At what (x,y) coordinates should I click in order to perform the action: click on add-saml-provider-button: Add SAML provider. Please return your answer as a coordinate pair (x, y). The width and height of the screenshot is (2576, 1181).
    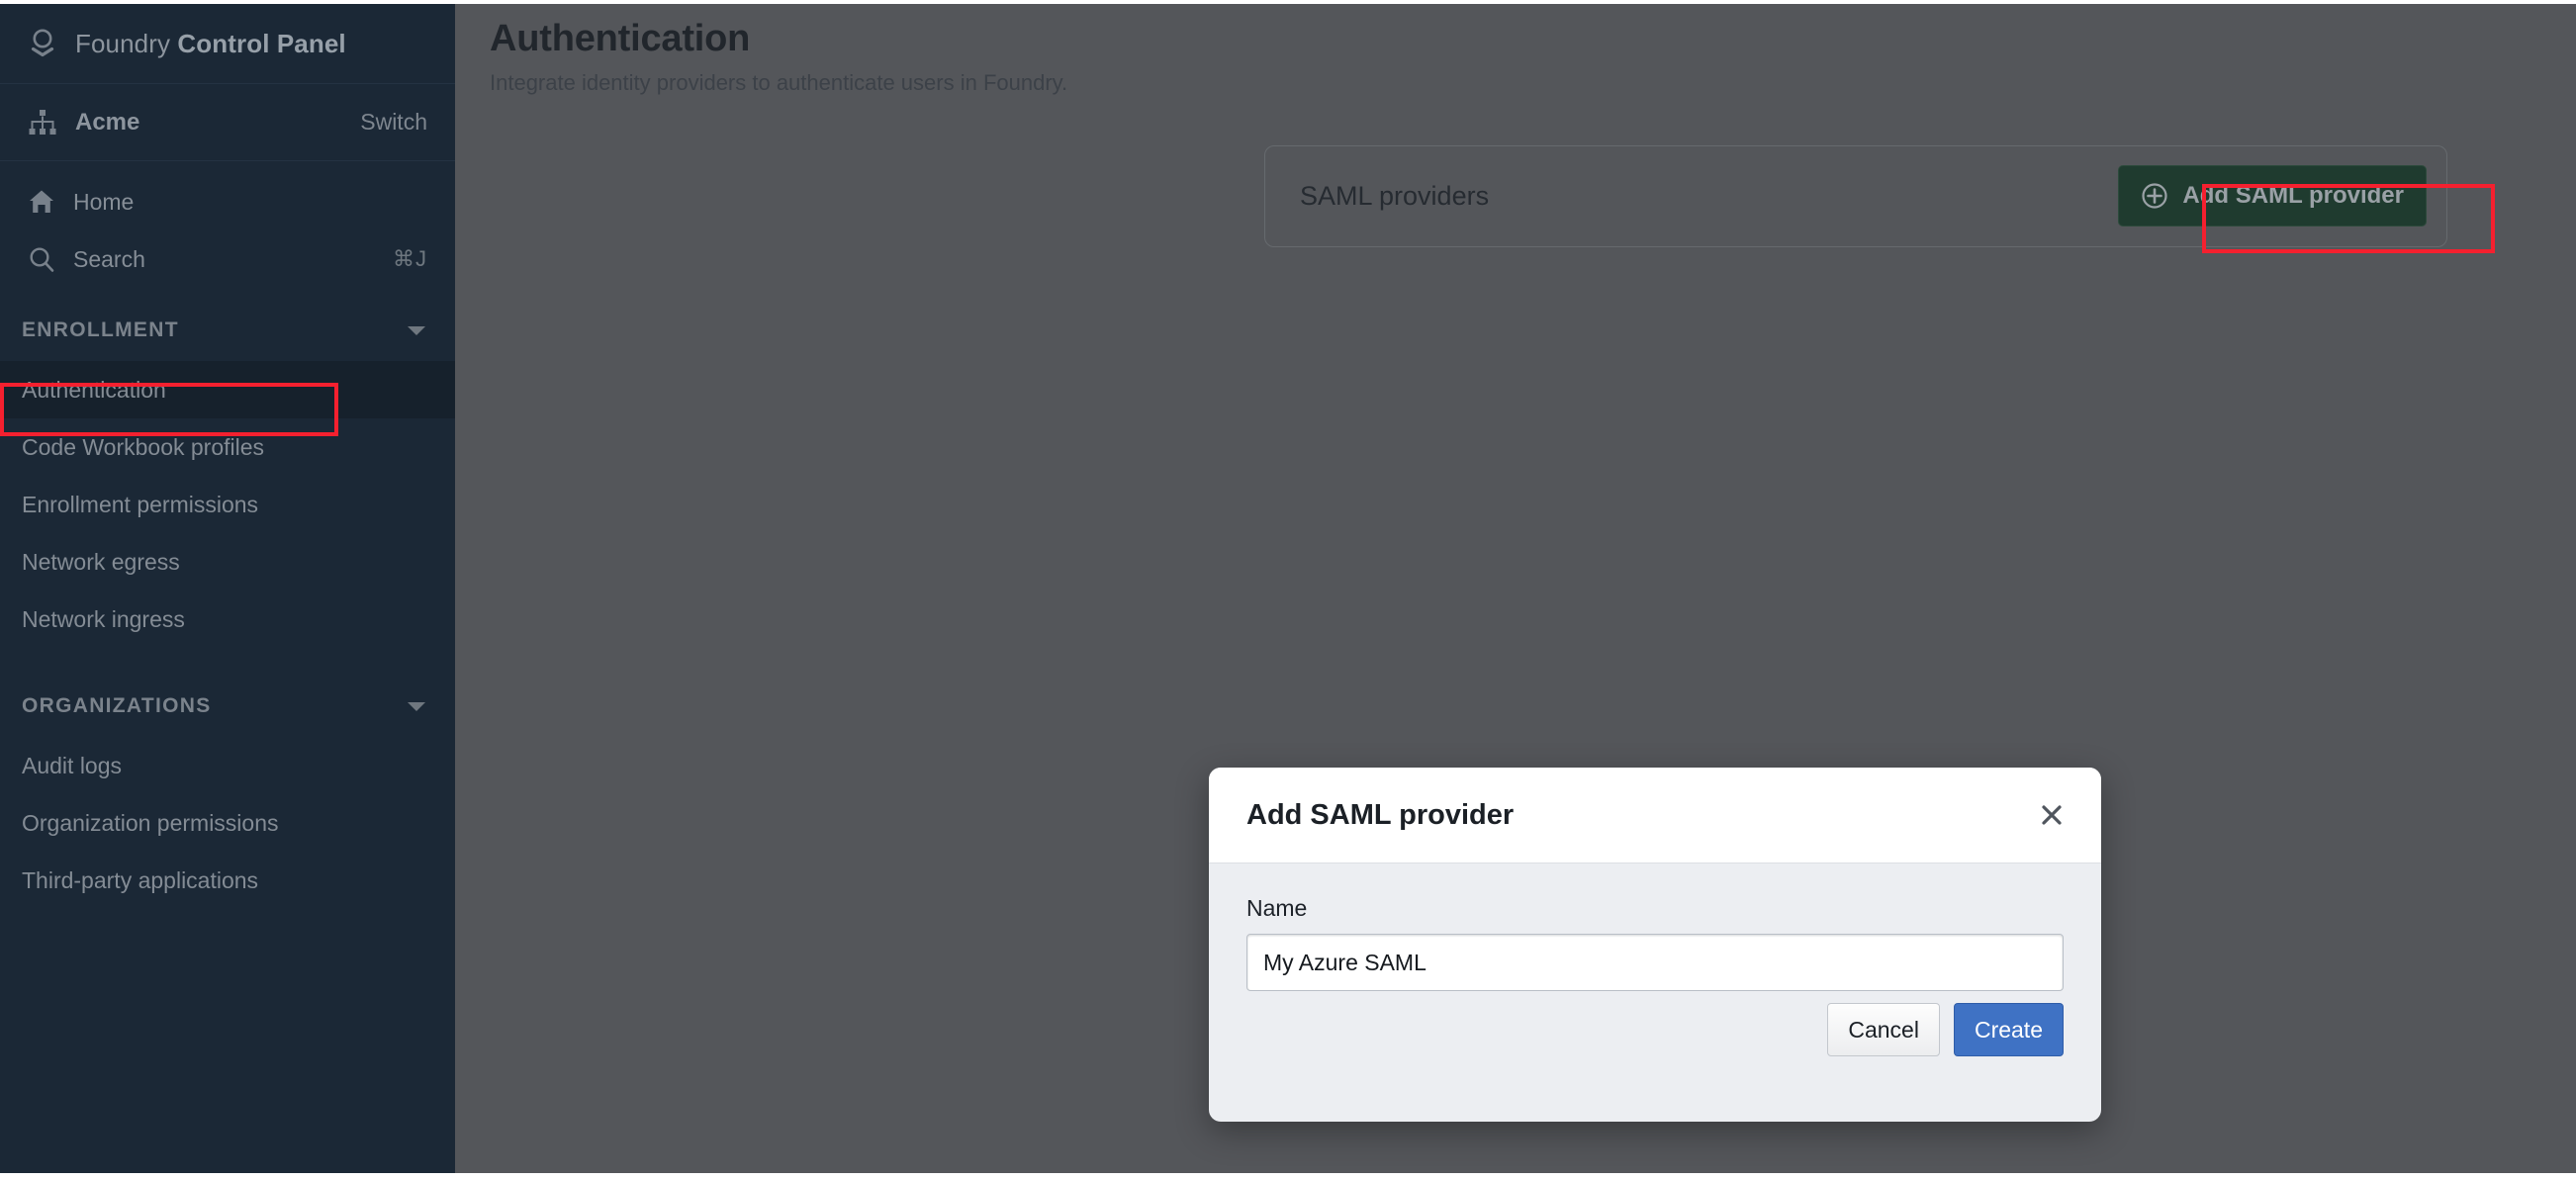
    Looking at the image, I should click on (2273, 196).